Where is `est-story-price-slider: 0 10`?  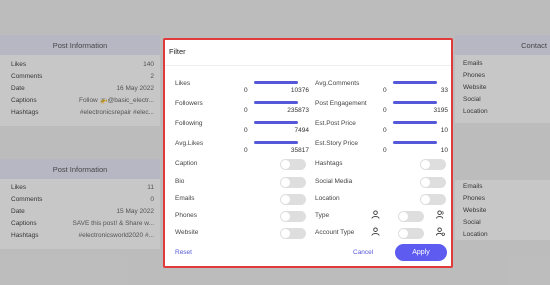 est-story-price-slider: 0 10 is located at coordinates (415, 148).